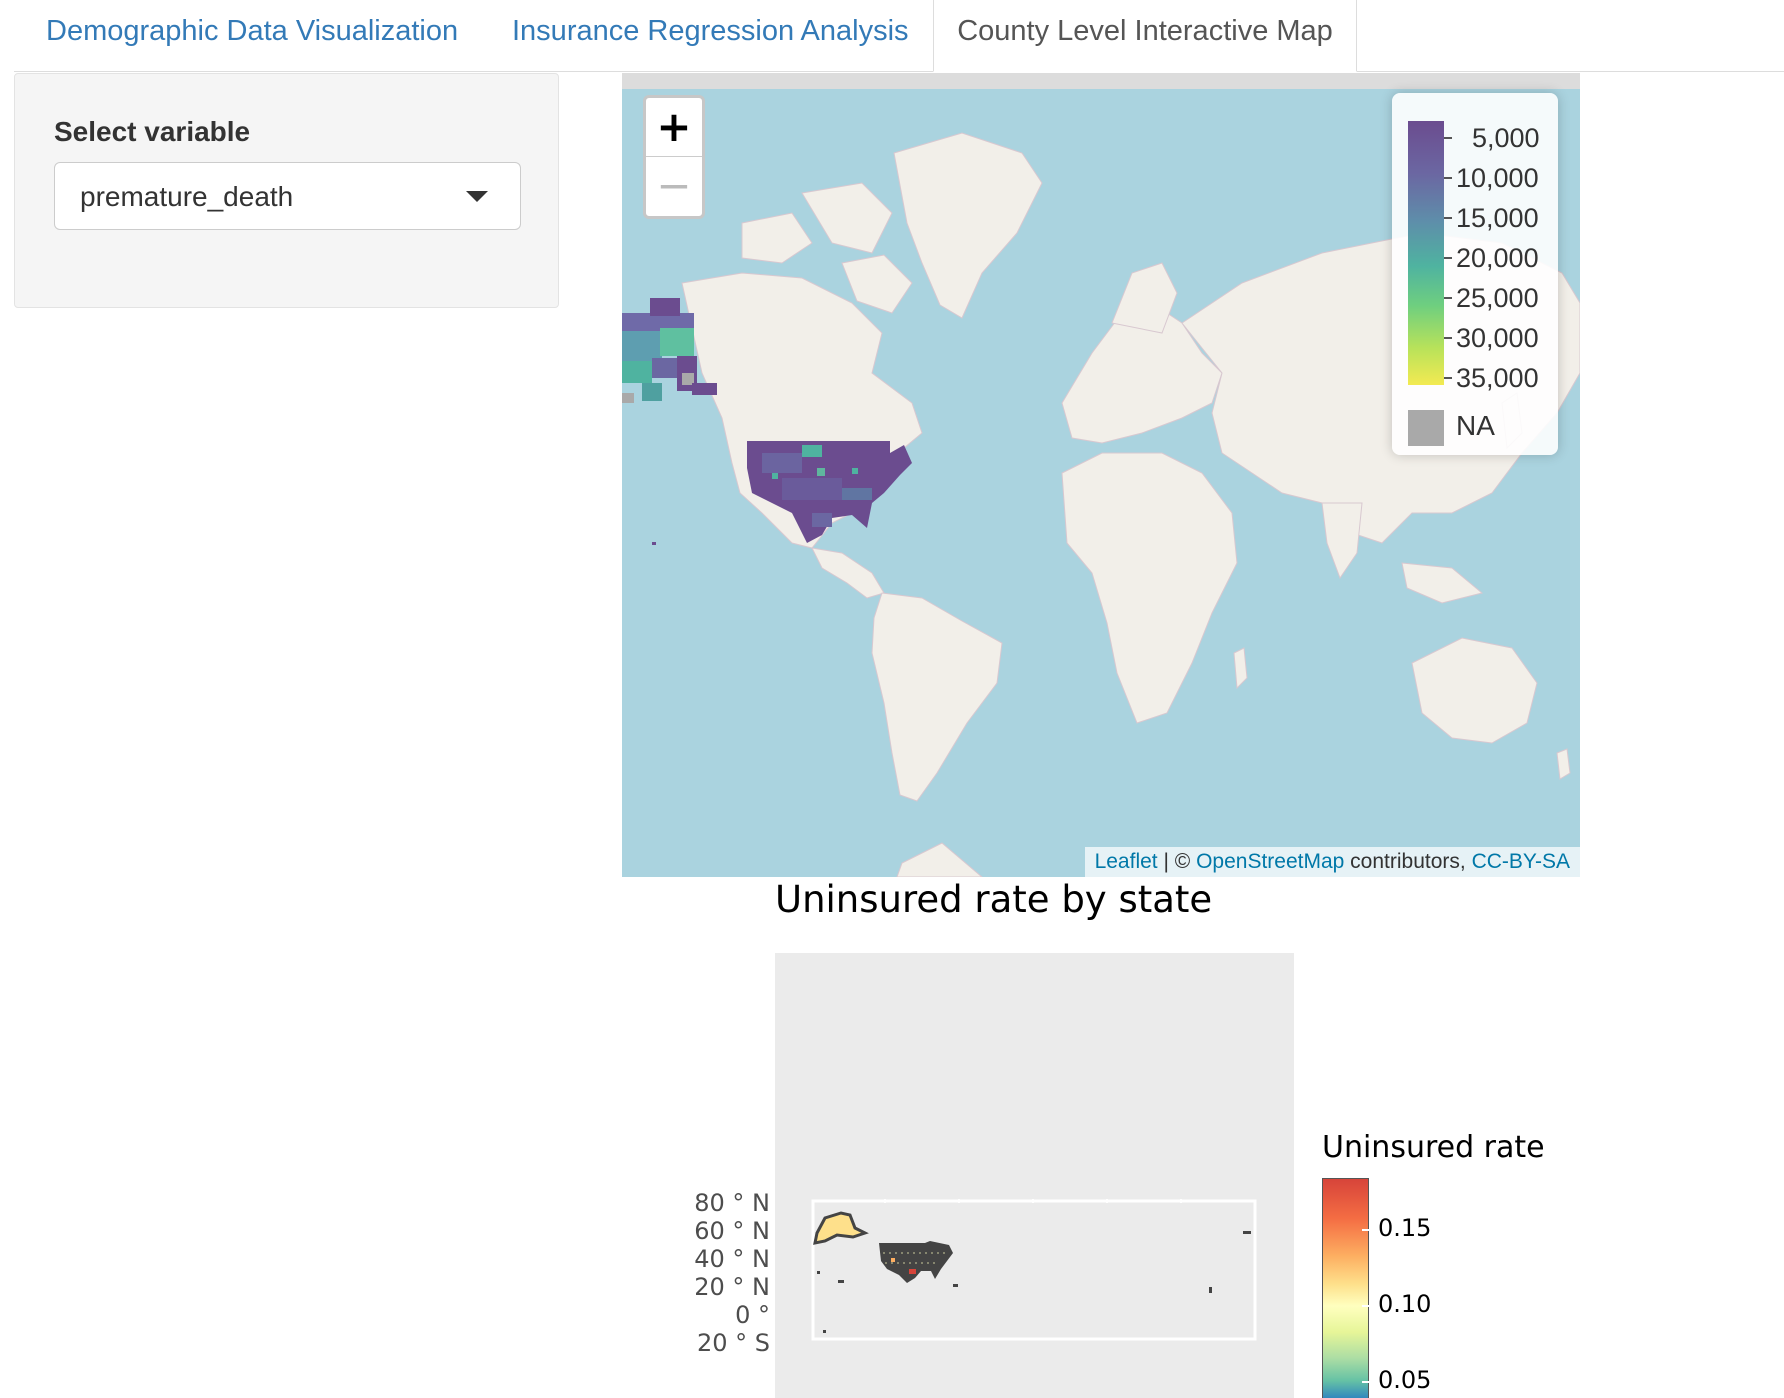 Image resolution: width=1784 pixels, height=1398 pixels. I want to click on legend-tick-label: 5,000, so click(1506, 138).